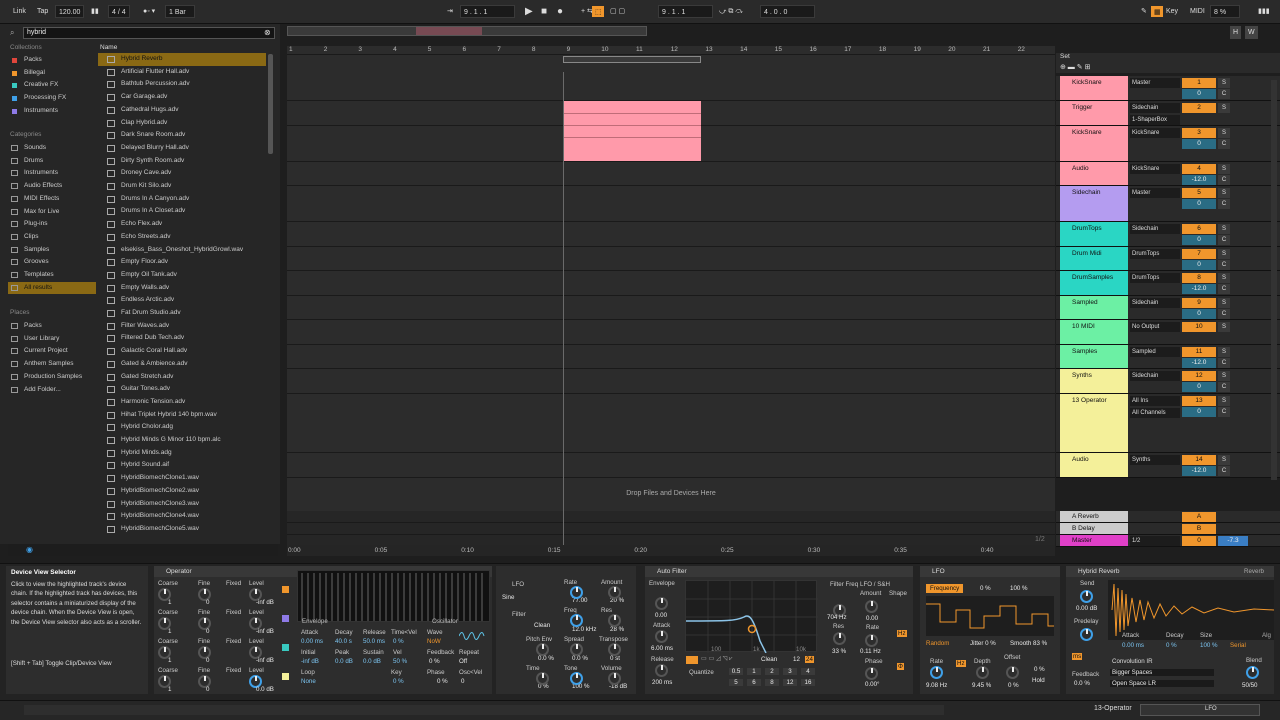  Describe the element at coordinates (736, 671) in the screenshot. I see `quantize-step: 0.5` at that location.